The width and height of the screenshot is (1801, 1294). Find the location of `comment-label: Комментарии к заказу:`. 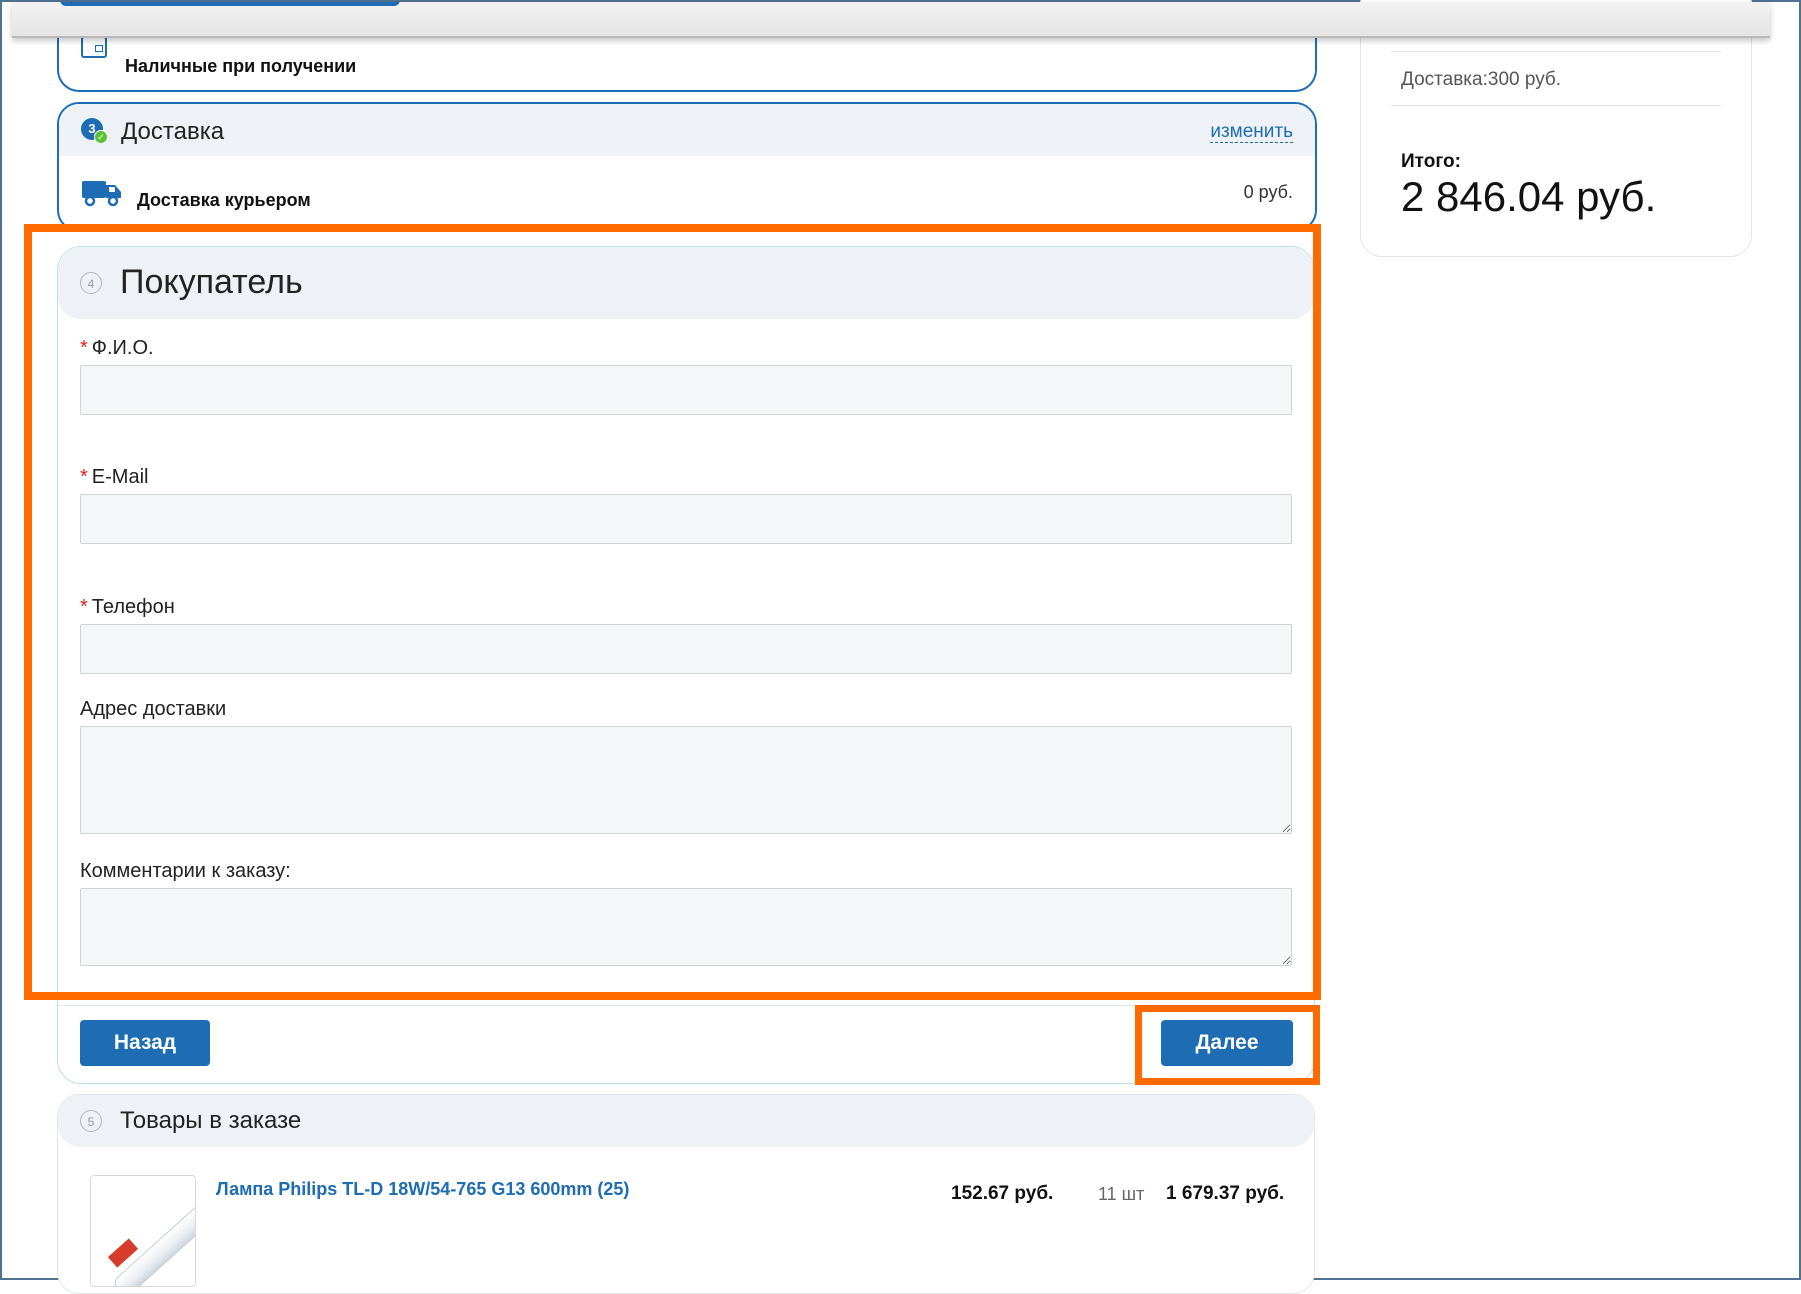

comment-label: Комментарии к заказу: is located at coordinates (185, 871).